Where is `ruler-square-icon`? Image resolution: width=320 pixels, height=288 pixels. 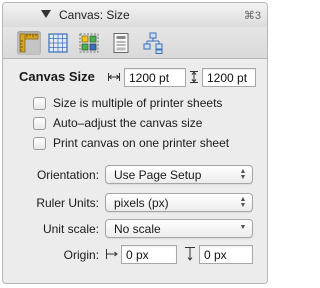
ruler-square-icon is located at coordinates (29, 43).